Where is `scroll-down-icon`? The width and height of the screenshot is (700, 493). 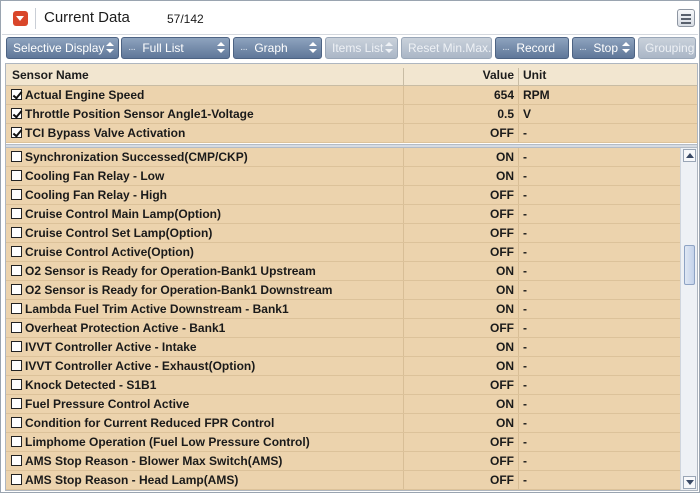 scroll-down-icon is located at coordinates (689, 482).